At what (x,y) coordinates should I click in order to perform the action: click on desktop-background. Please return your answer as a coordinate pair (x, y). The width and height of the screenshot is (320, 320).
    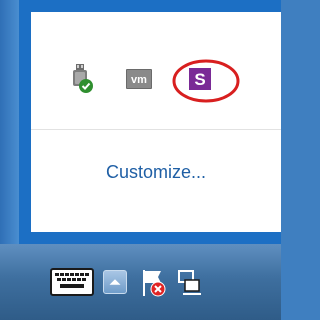
    Looking at the image, I should click on (9, 122).